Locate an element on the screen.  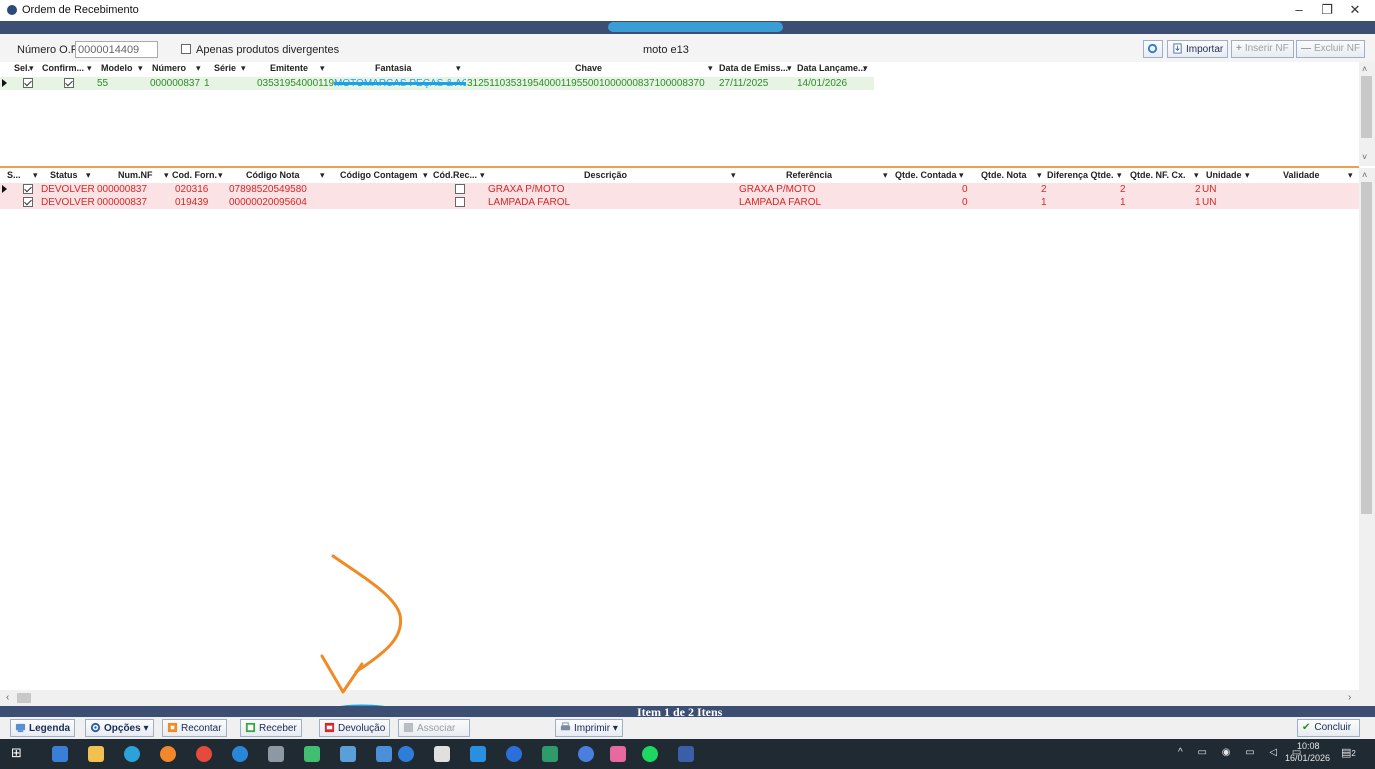
edge-icon is located at coordinates (132, 754).